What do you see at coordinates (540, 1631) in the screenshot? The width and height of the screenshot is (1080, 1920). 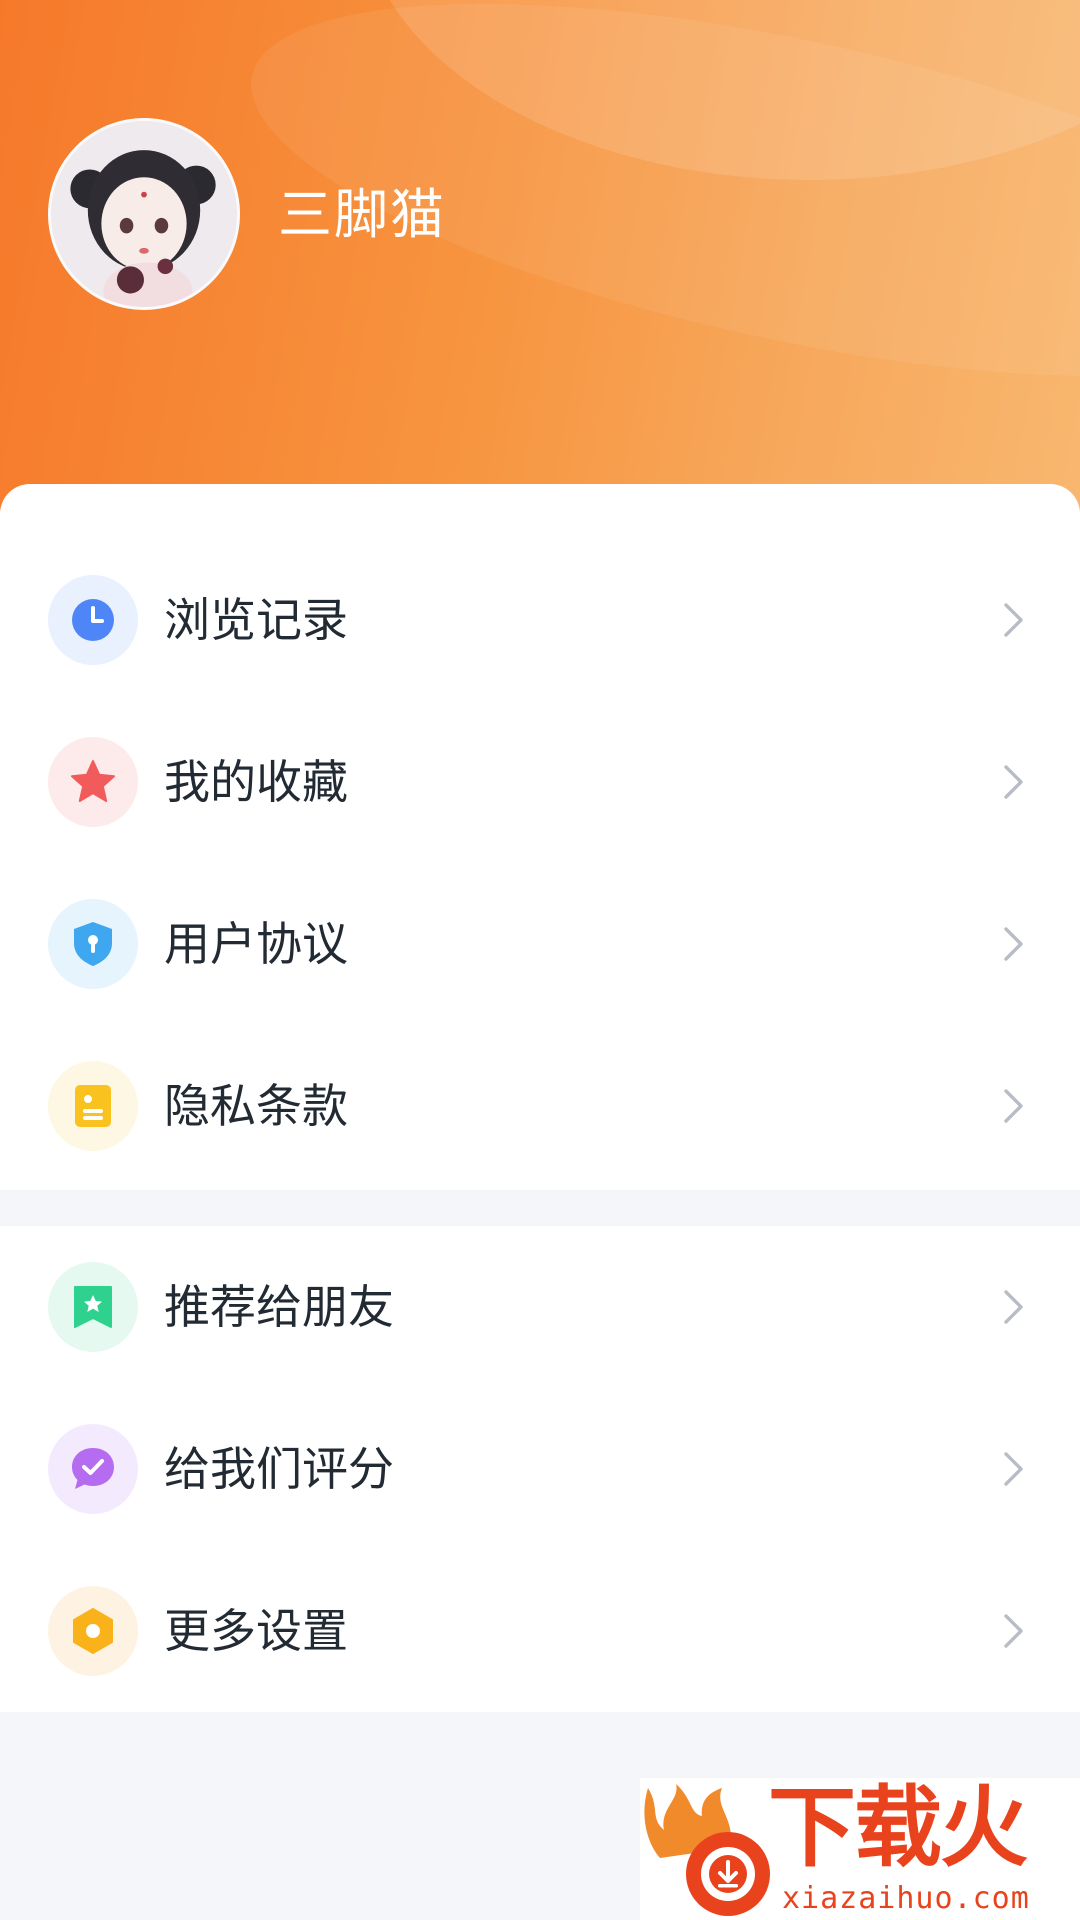 I see `menu-item-settings: 更多设置` at bounding box center [540, 1631].